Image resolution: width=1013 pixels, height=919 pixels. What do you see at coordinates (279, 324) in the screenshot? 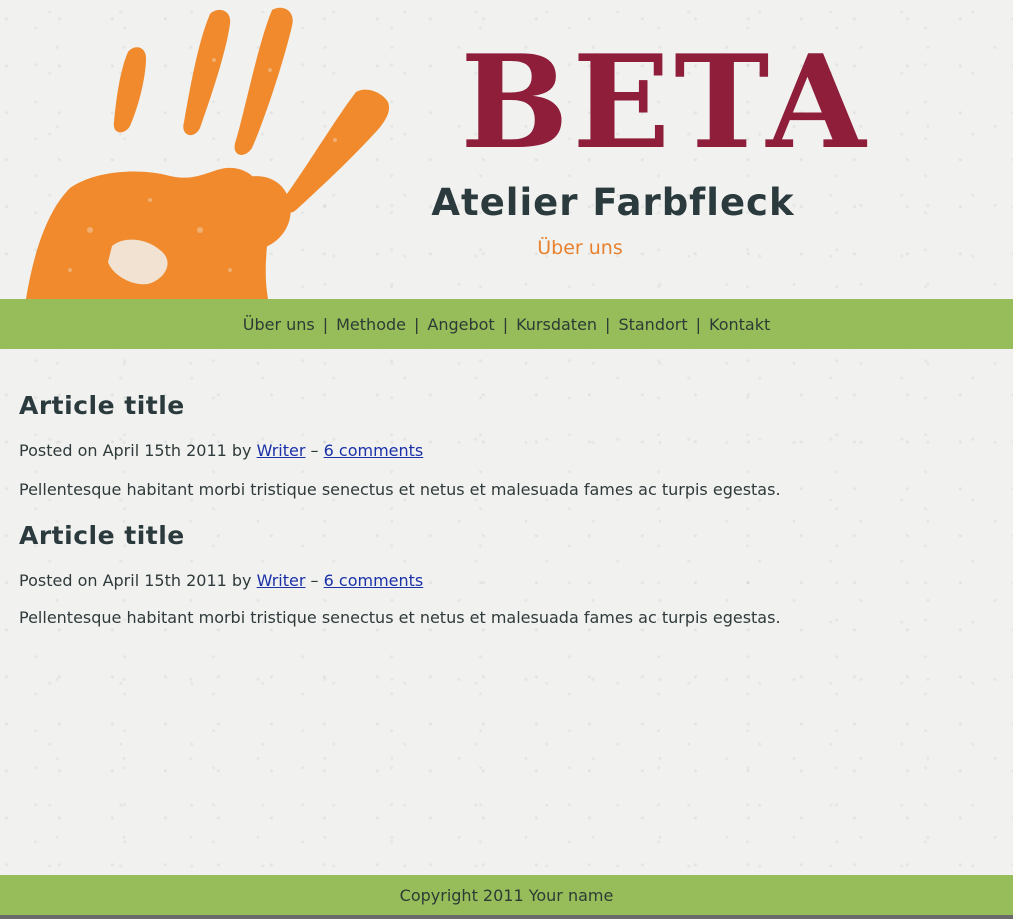
I see `nav-item-ueber-uns: Über uns` at bounding box center [279, 324].